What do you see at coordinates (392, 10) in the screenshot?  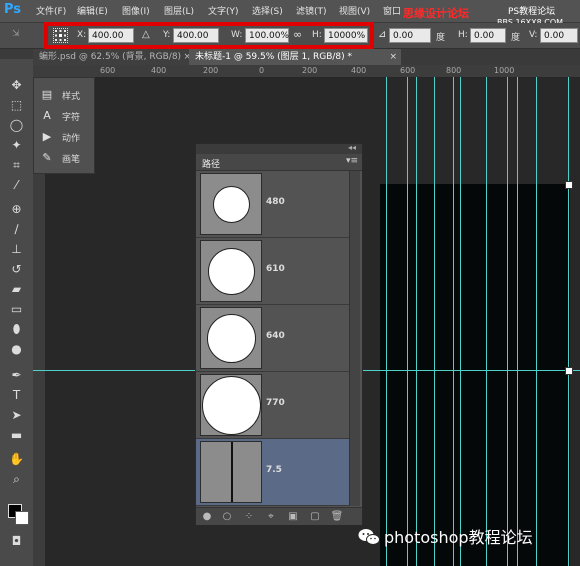 I see `menu-window: 窗口` at bounding box center [392, 10].